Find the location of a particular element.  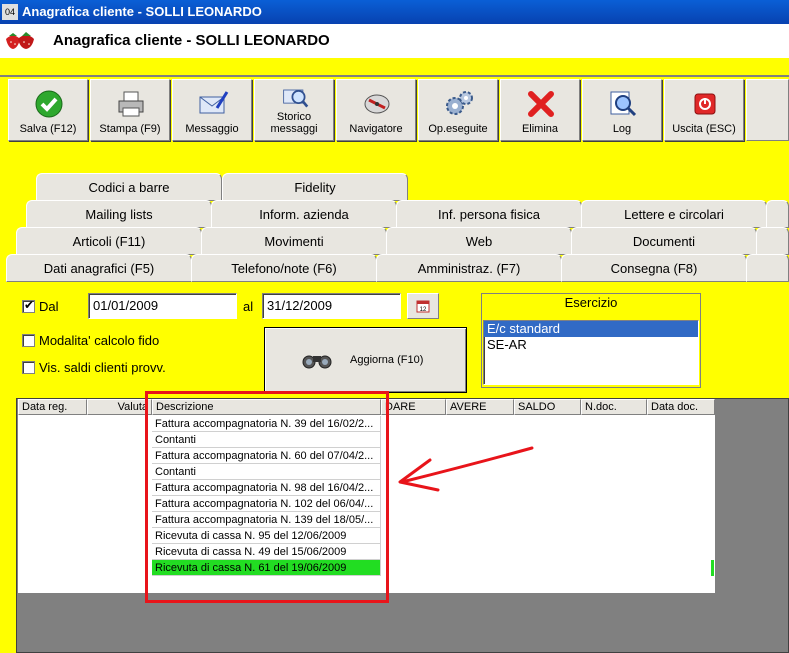

tab-amministraz: Amministraz. (F7) is located at coordinates (469, 268).